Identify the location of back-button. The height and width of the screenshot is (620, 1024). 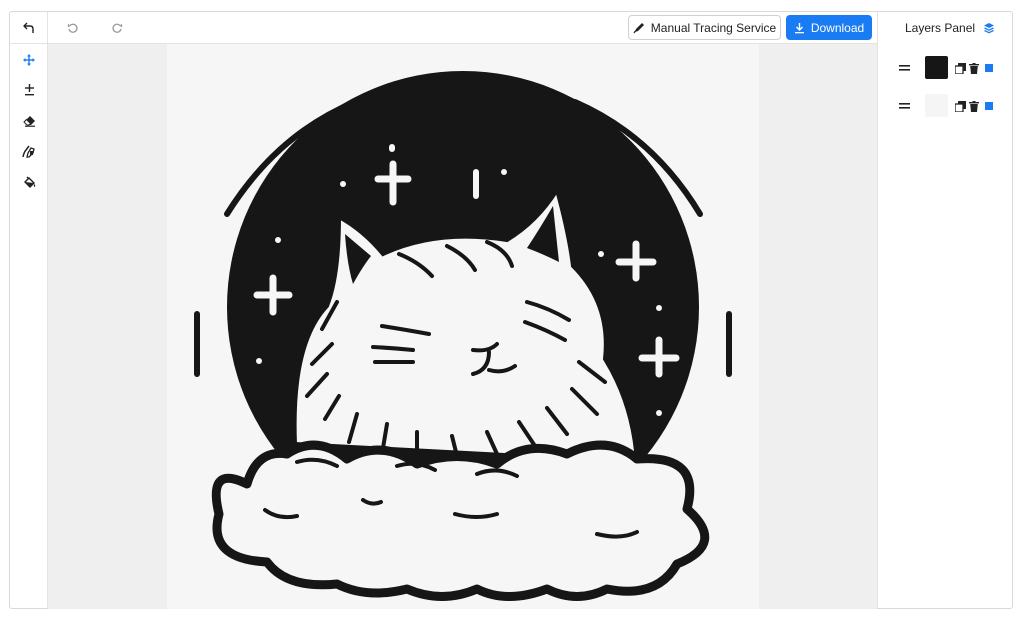
(28, 28).